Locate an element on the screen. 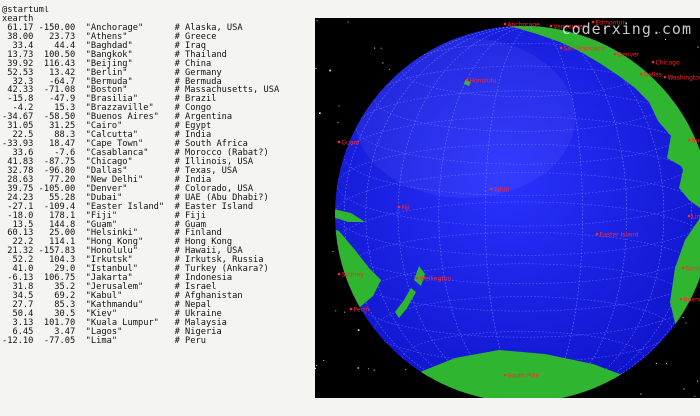 This screenshot has width=700, height=416. city-label: Washington is located at coordinates (684, 78).